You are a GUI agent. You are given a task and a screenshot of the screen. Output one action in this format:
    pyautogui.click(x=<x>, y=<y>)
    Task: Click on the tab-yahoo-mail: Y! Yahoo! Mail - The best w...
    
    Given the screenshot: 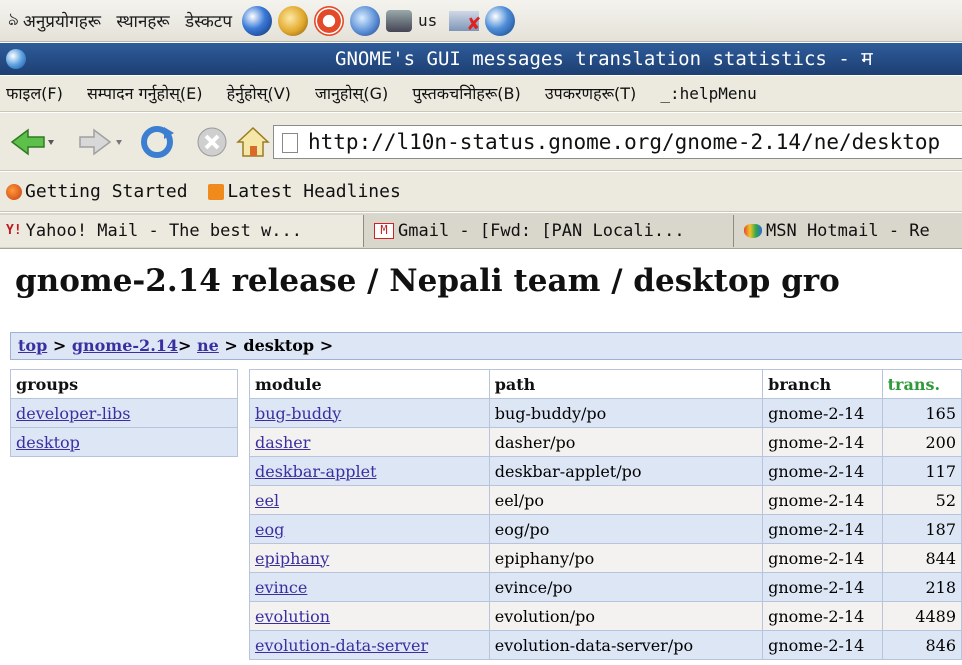 What is the action you would take?
    pyautogui.click(x=182, y=231)
    